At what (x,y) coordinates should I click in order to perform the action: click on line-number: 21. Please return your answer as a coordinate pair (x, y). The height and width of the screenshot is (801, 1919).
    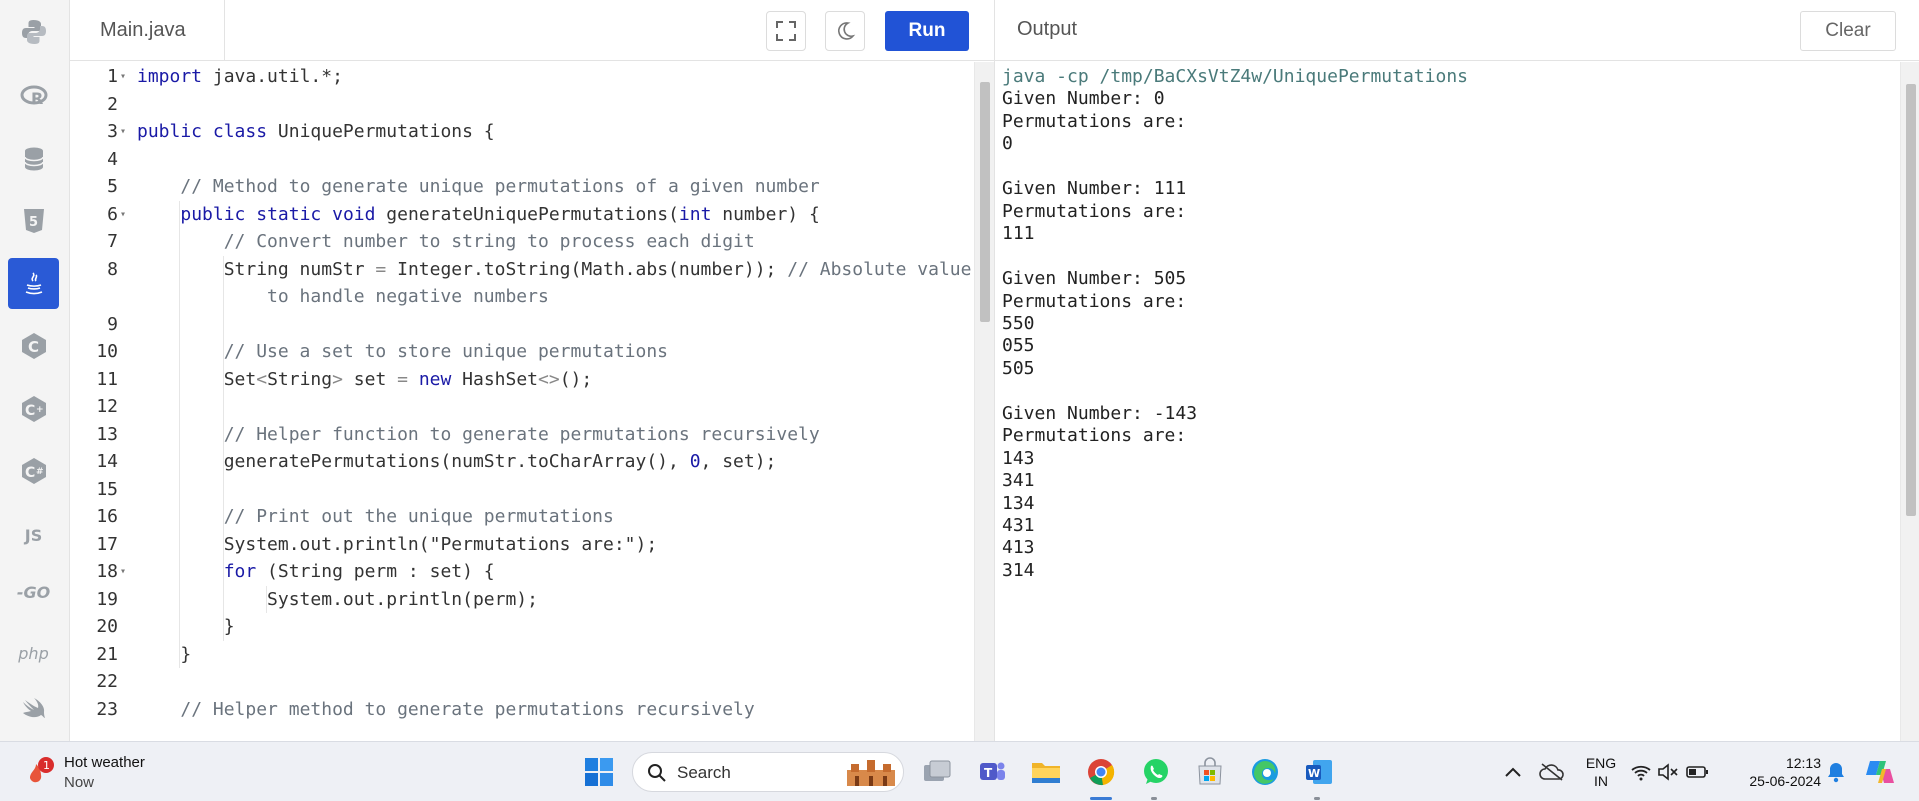
    Looking at the image, I should click on (107, 654).